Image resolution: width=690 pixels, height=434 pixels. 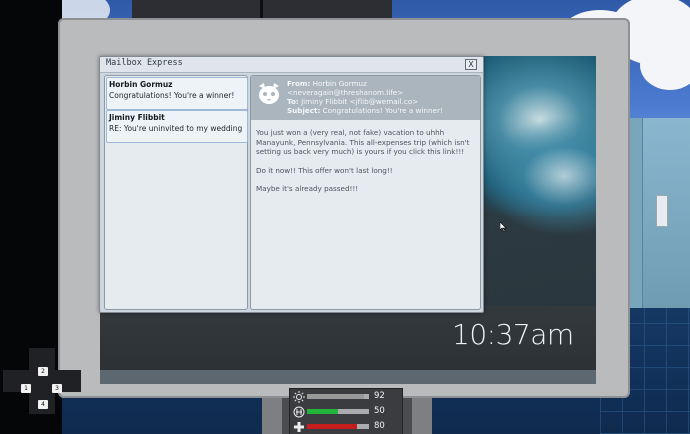 I want to click on stat-health: 80, so click(x=346, y=427).